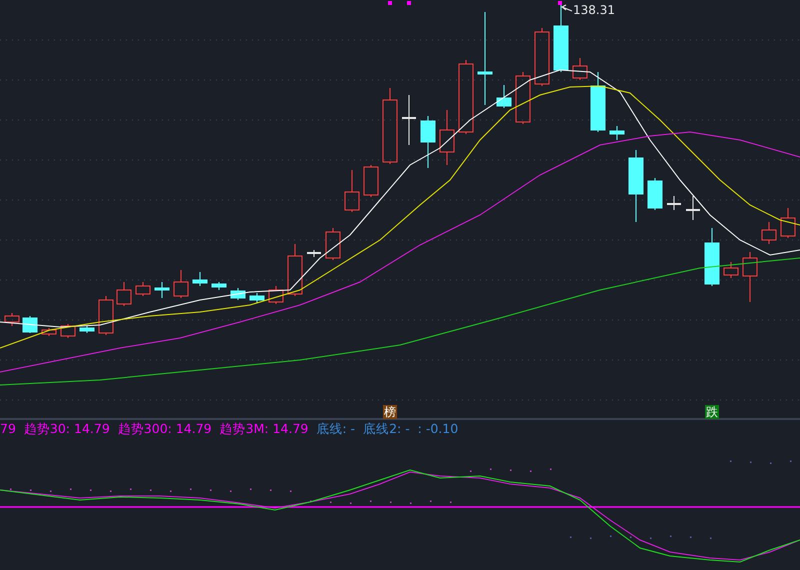 The image size is (800, 570). Describe the element at coordinates (336, 429) in the screenshot. I see `indicator-legend-item: 底线: -` at that location.